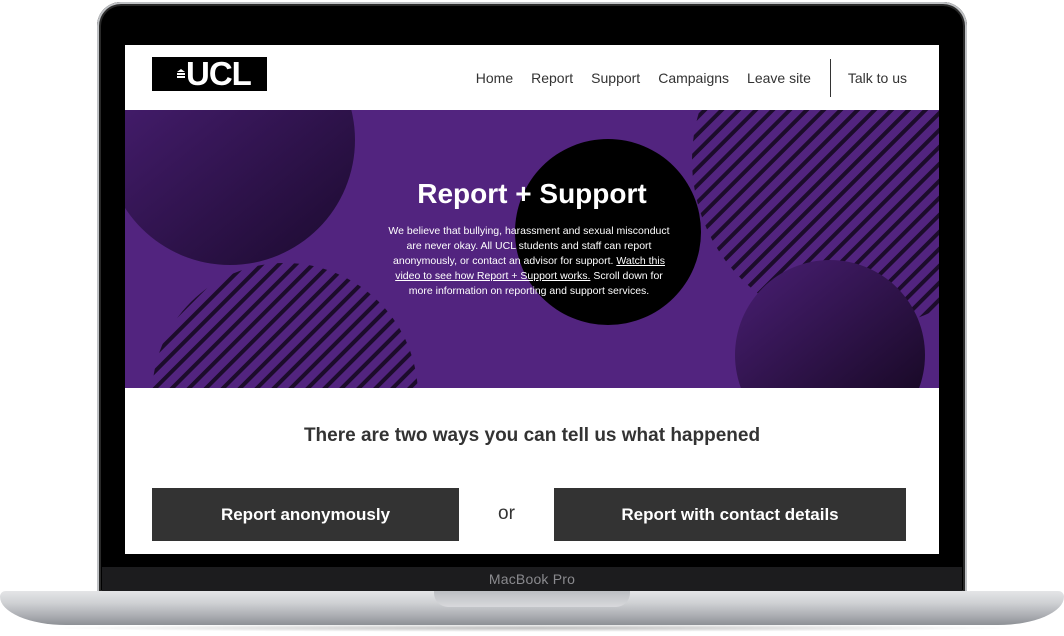  Describe the element at coordinates (615, 78) in the screenshot. I see `nav-support: Support` at that location.